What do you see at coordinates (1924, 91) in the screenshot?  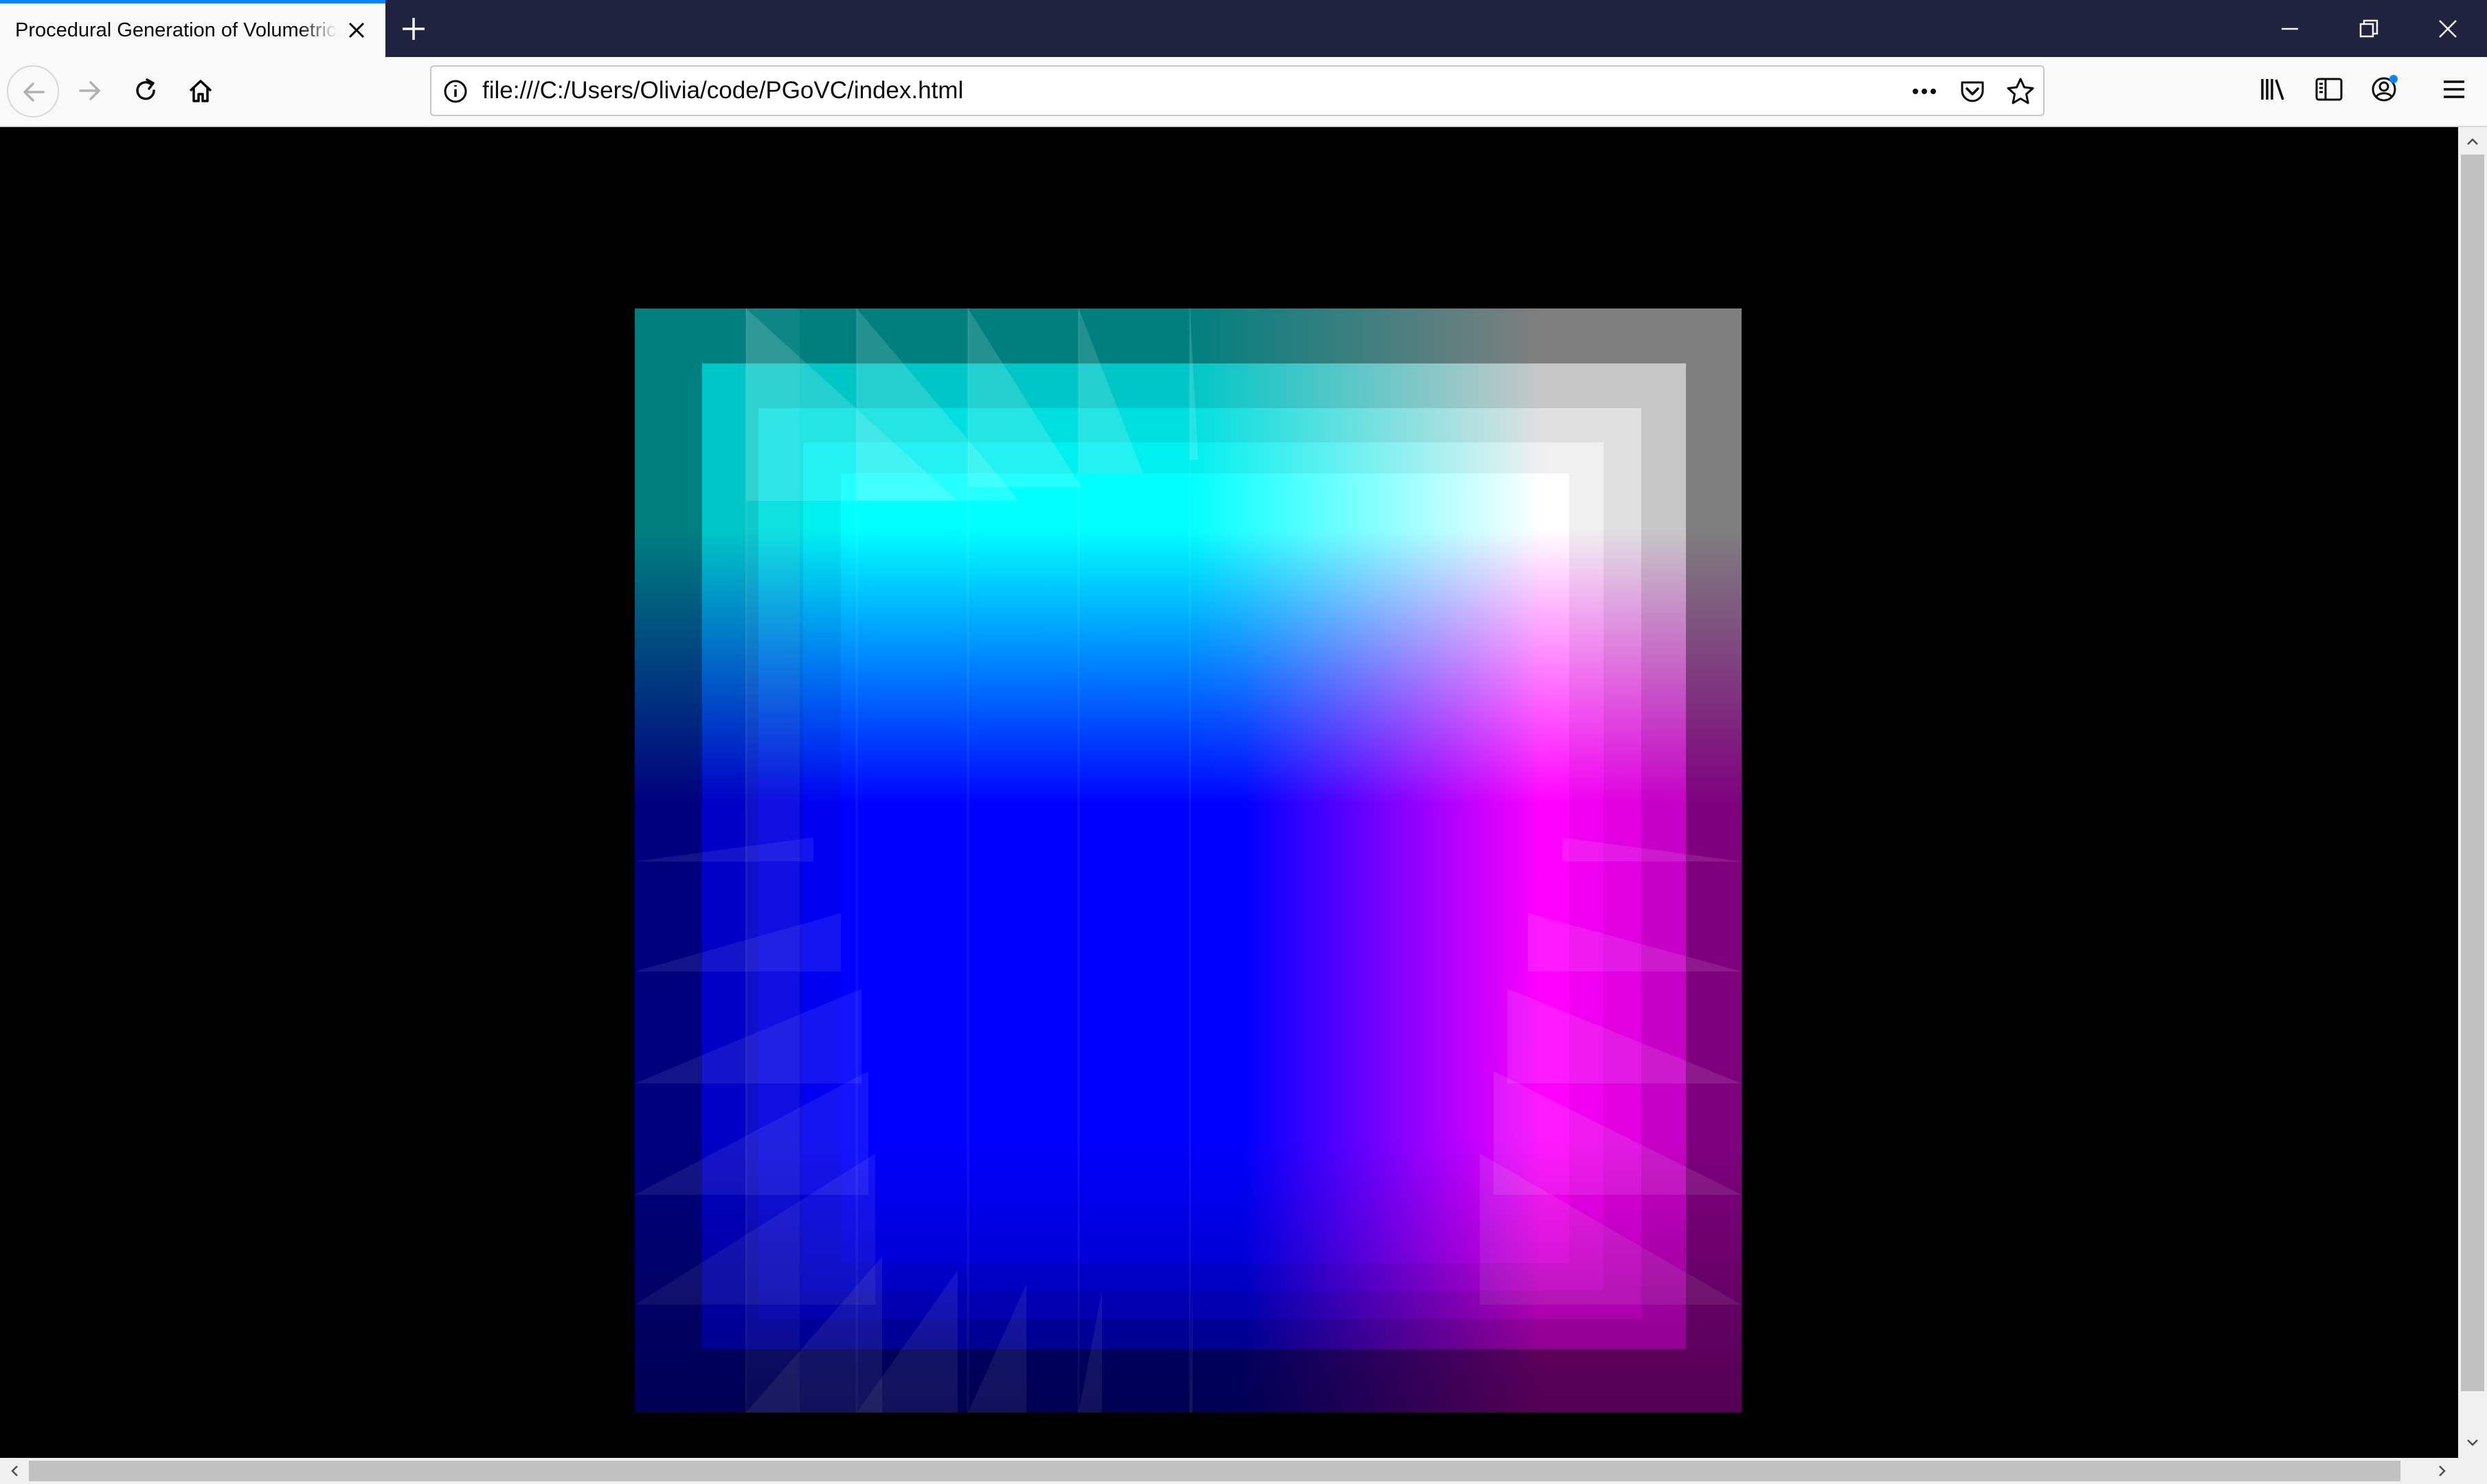 I see `page-actions-icon` at bounding box center [1924, 91].